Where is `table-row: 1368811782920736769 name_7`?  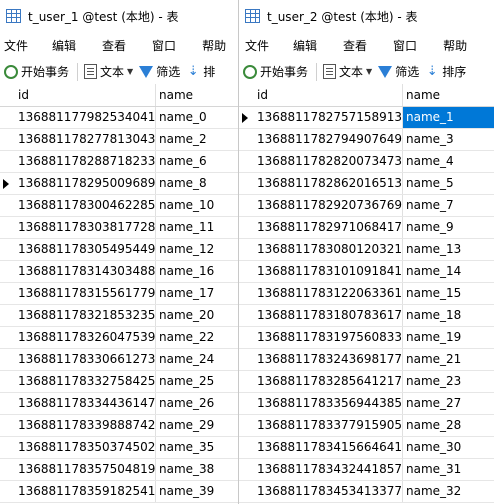 table-row: 1368811782920736769 name_7 is located at coordinates (366, 206).